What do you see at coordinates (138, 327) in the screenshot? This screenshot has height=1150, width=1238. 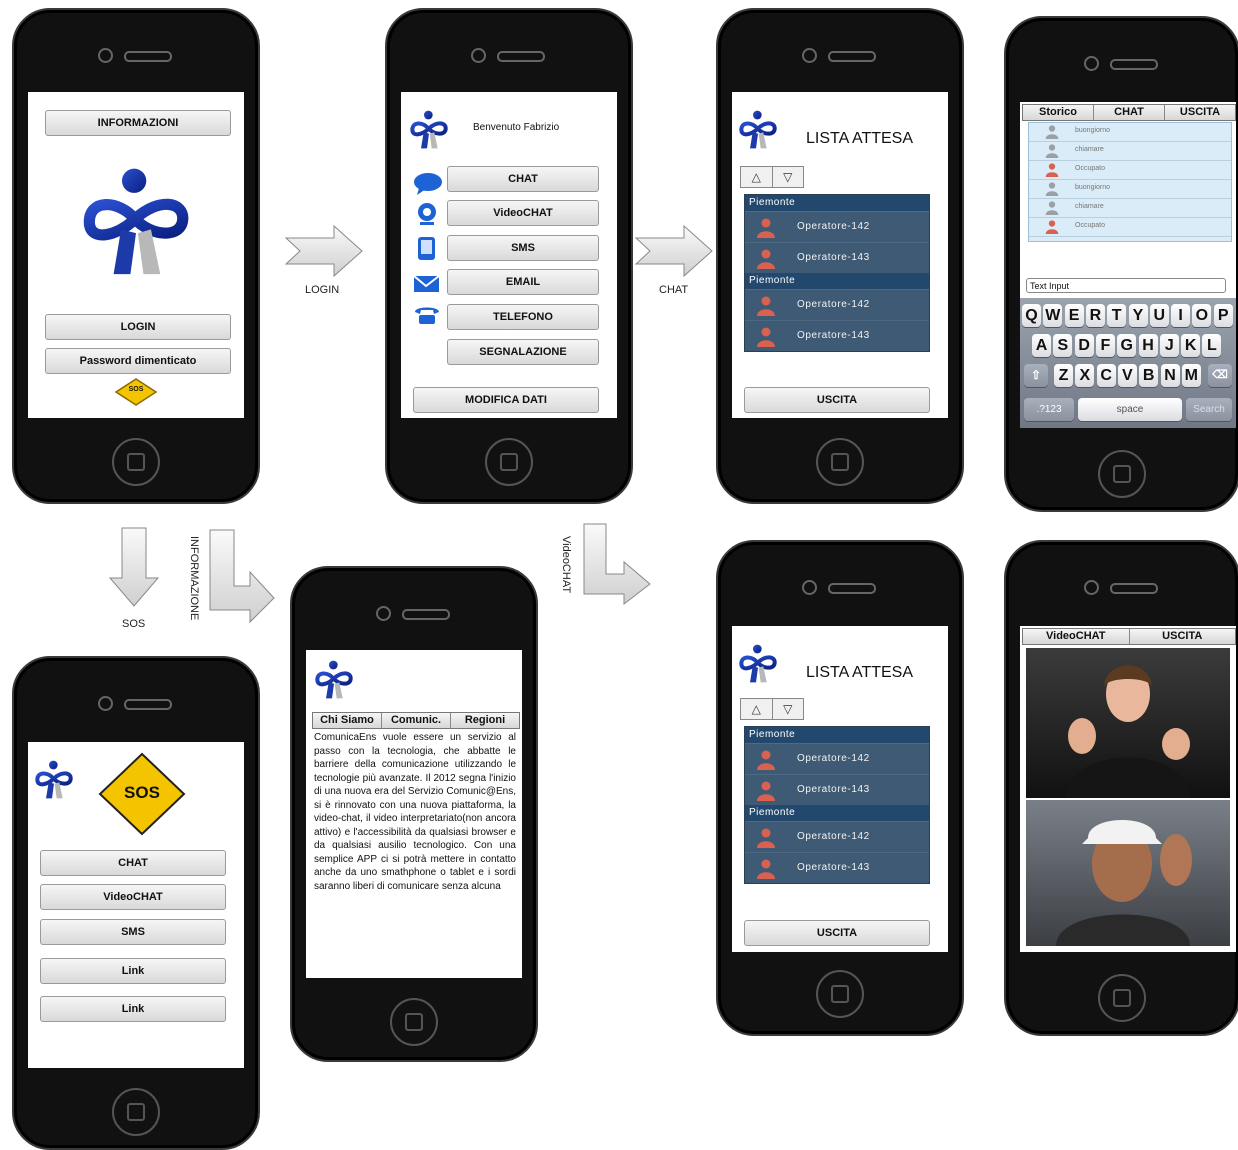 I see `login-button: LOGIN` at bounding box center [138, 327].